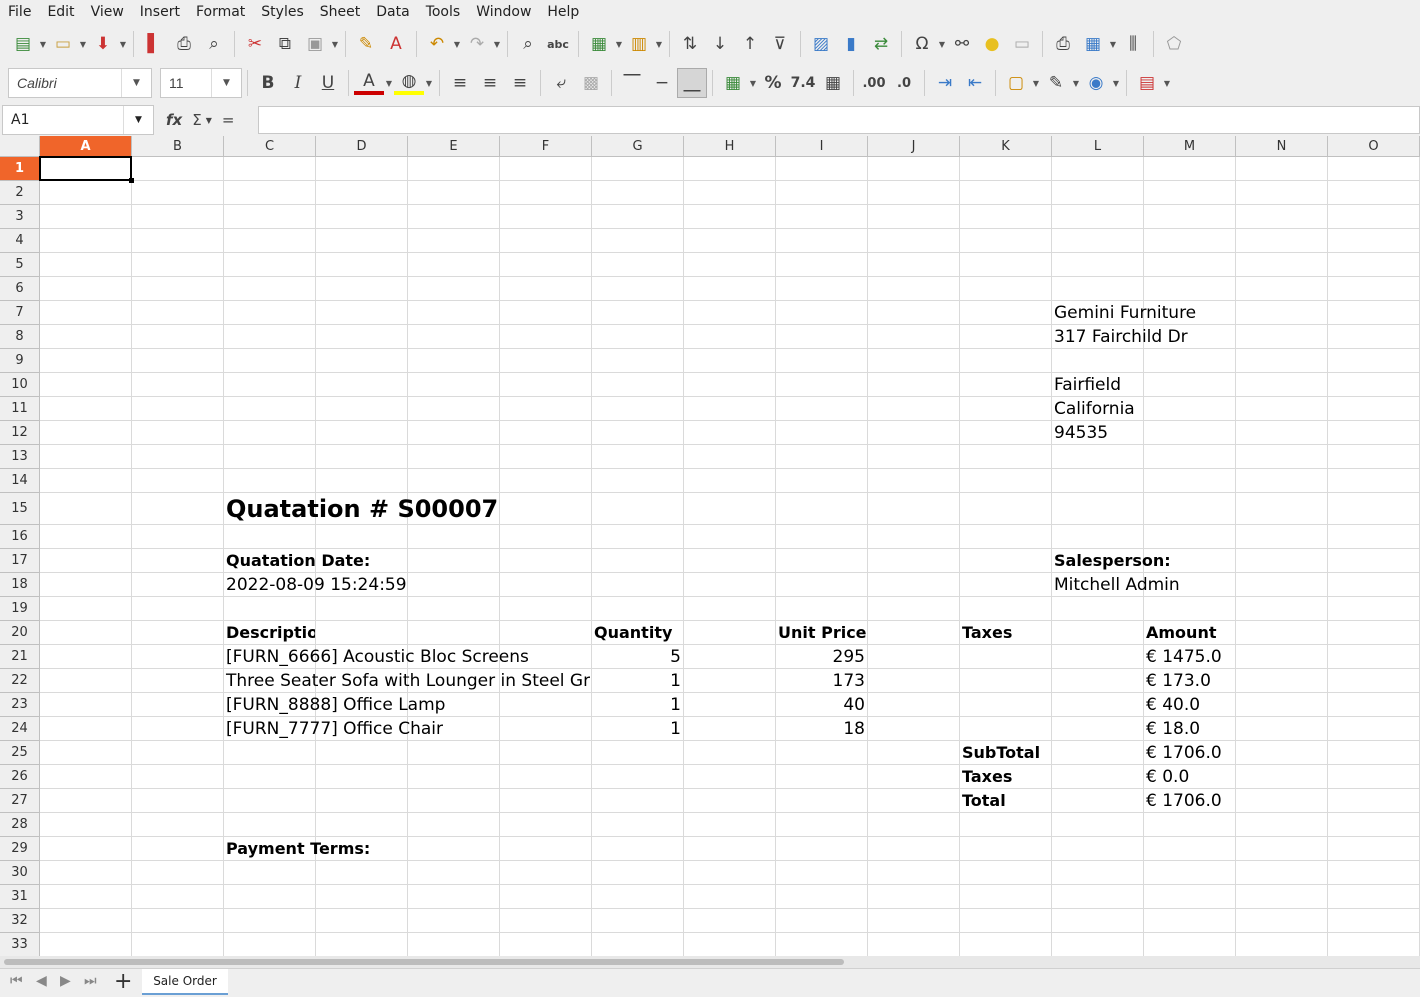  I want to click on borders-dropdown-icon: ▼, so click(1036, 83).